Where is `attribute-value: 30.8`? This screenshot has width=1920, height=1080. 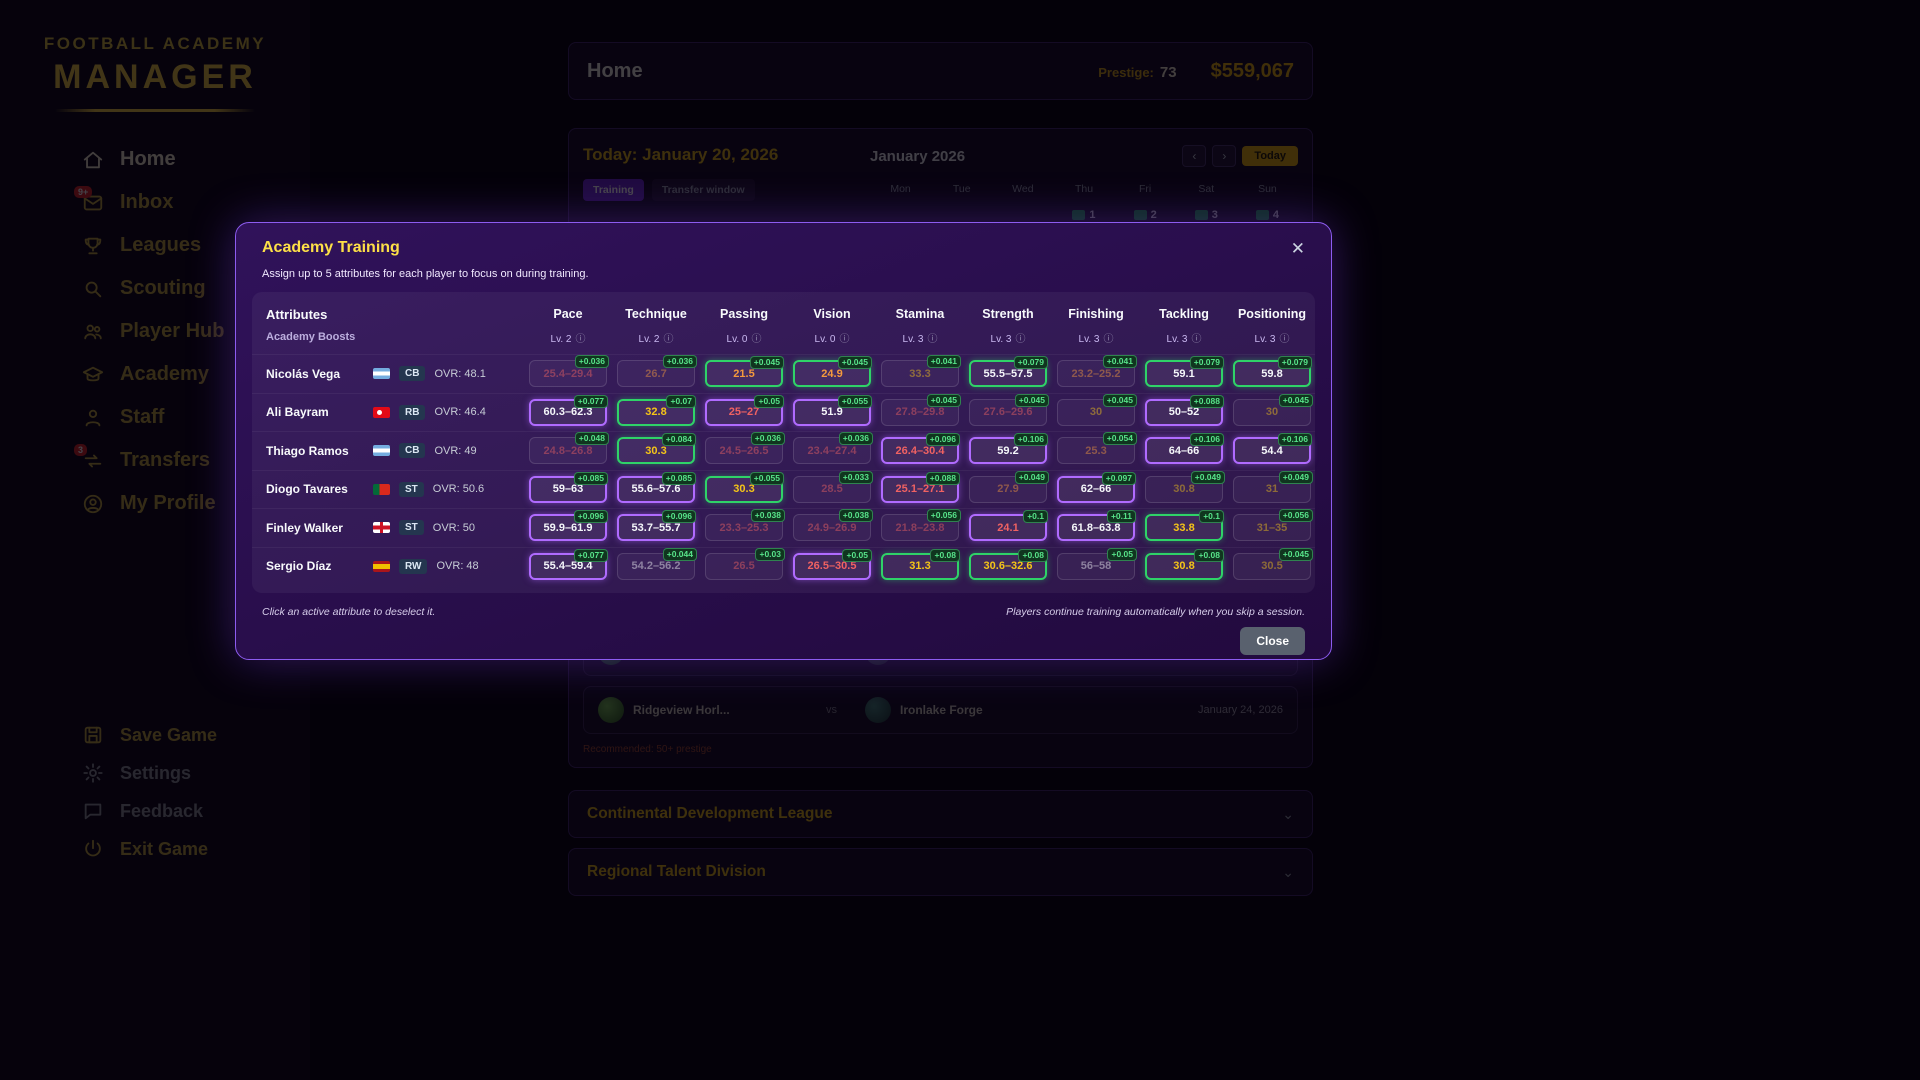 attribute-value: 30.8 is located at coordinates (1184, 489).